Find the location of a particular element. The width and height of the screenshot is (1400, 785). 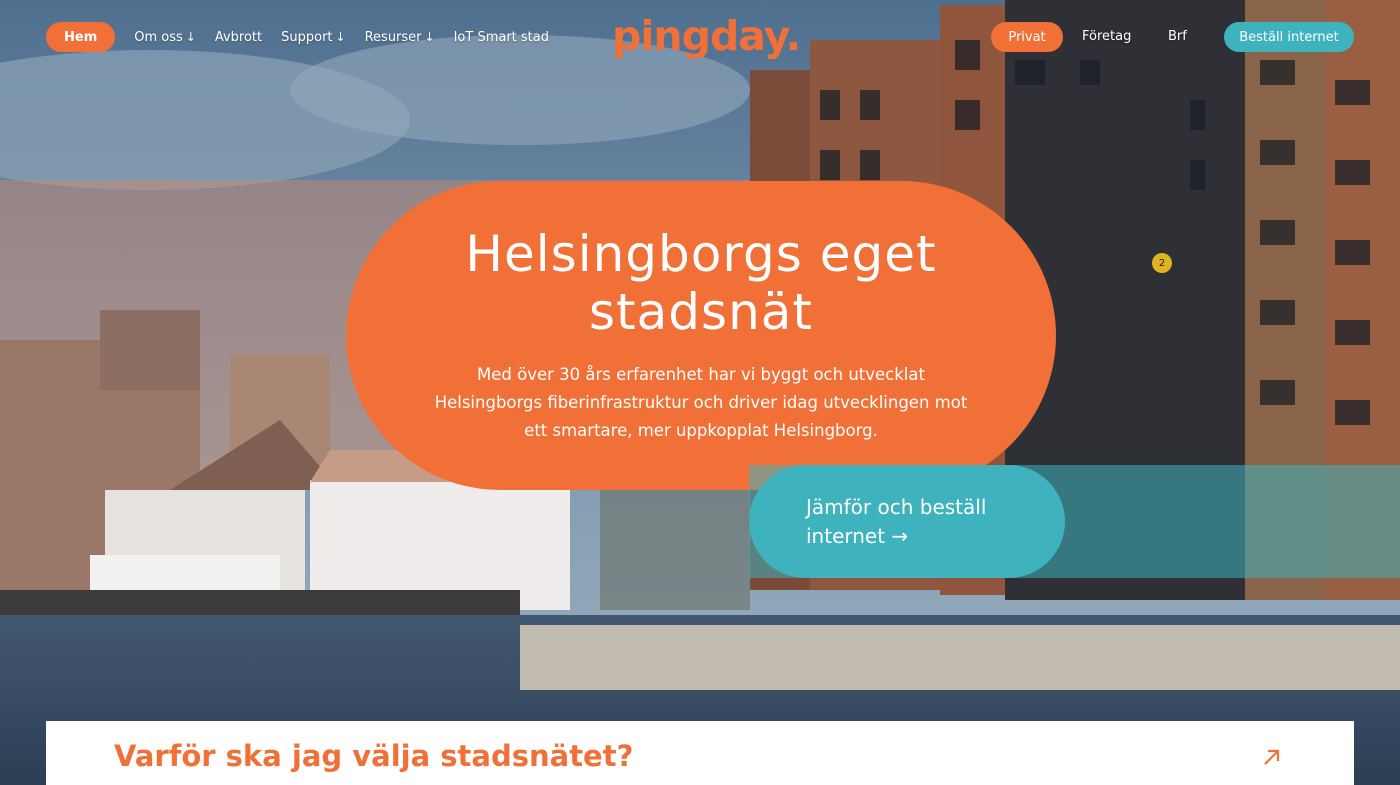

hero-title-line-2: stadsnät is located at coordinates (700, 312).